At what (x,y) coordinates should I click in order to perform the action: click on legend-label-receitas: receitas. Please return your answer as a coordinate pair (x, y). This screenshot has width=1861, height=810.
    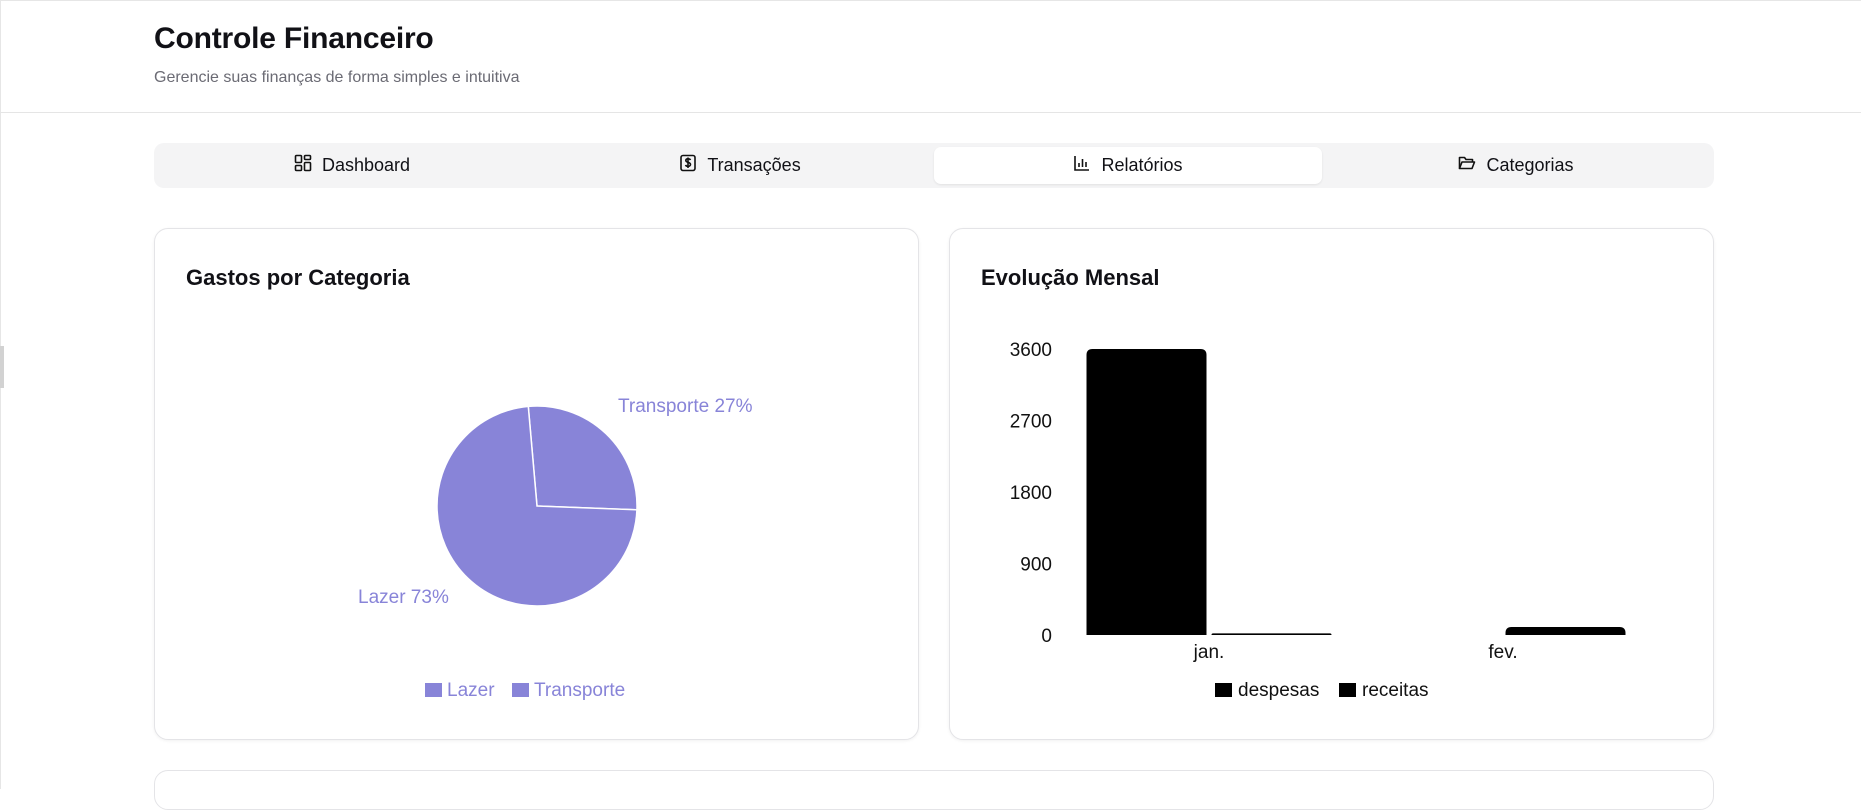
    Looking at the image, I should click on (1395, 690).